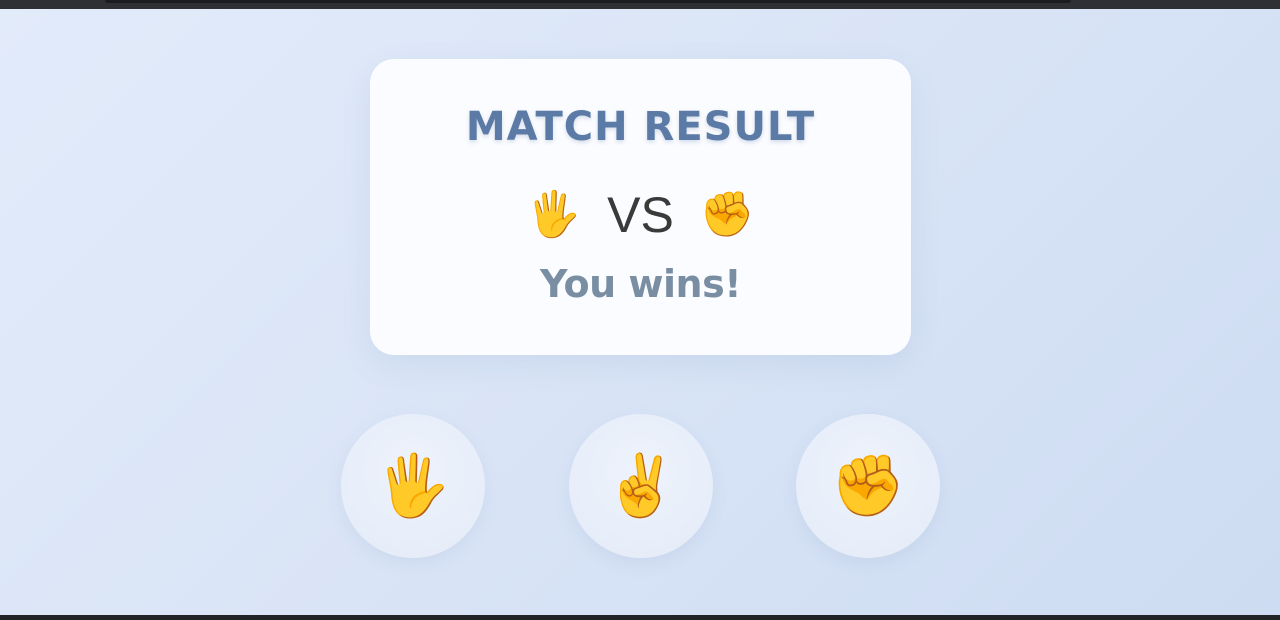  I want to click on vs-label: VS, so click(640, 215).